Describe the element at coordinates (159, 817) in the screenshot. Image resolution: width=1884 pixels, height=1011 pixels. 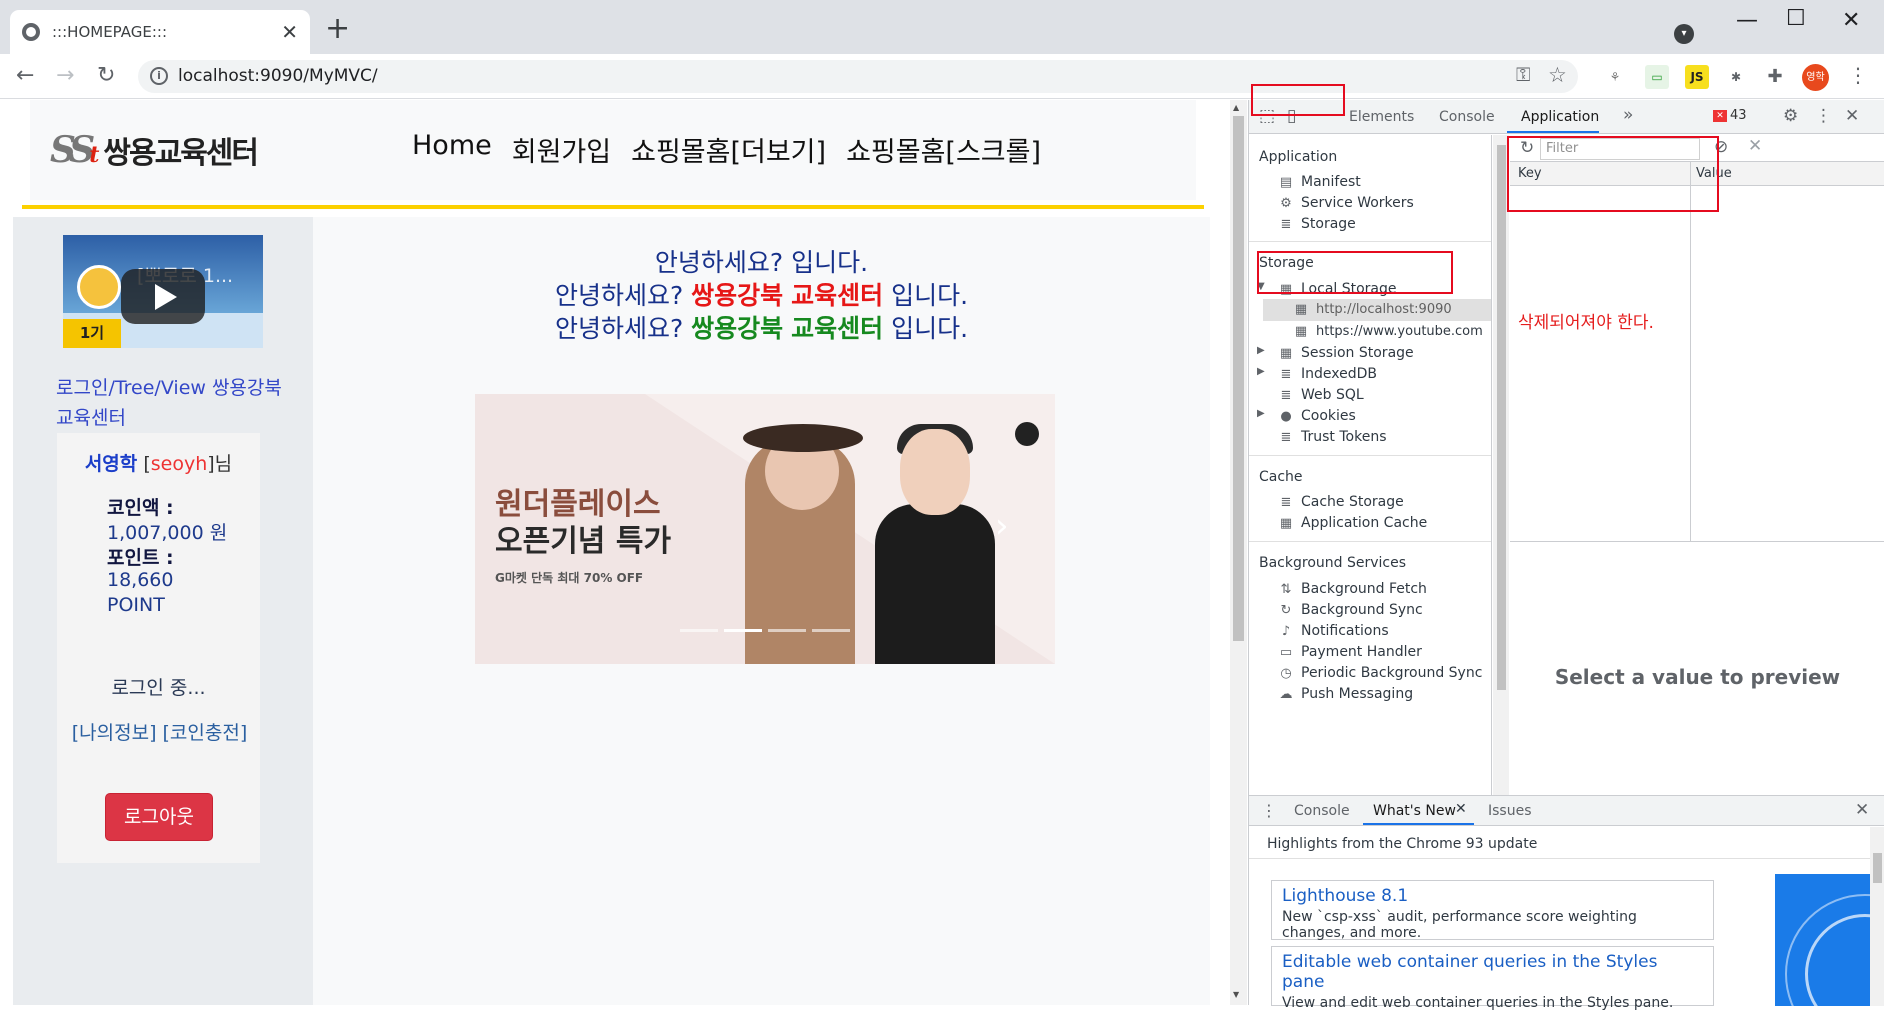
I see `logout-button: 로그아웃` at that location.